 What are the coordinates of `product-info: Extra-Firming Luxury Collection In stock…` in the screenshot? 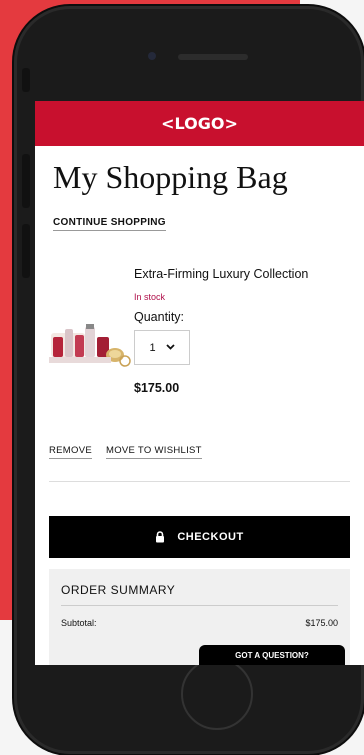 It's located at (241, 331).